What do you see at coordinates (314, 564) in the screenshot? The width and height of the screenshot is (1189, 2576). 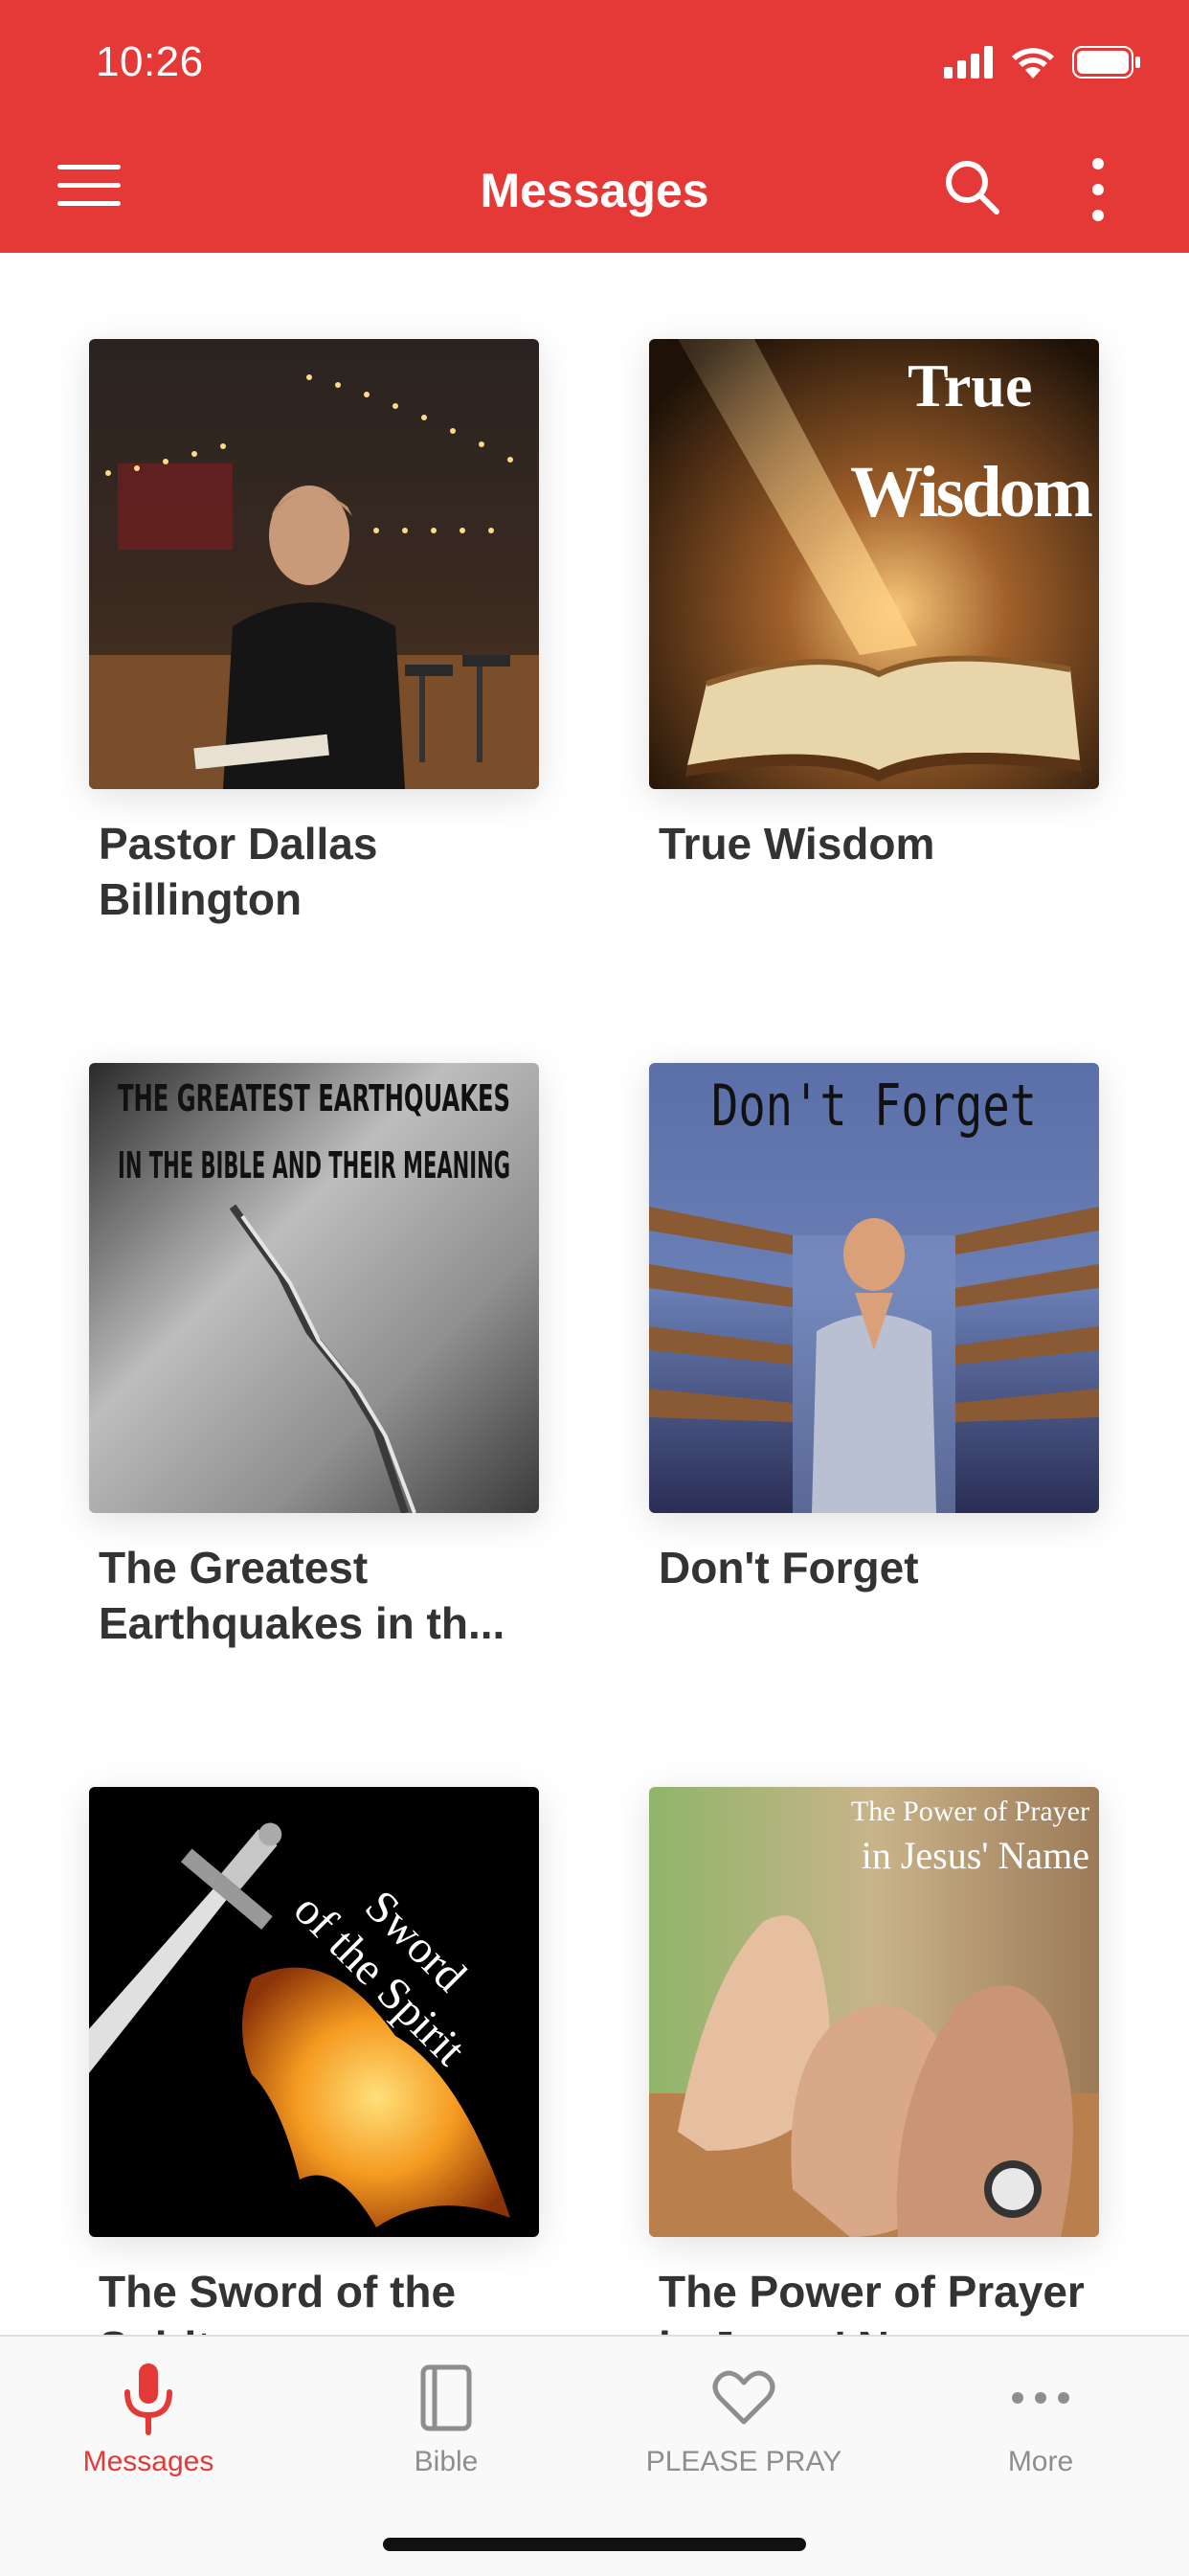 I see `message-thumbnail` at bounding box center [314, 564].